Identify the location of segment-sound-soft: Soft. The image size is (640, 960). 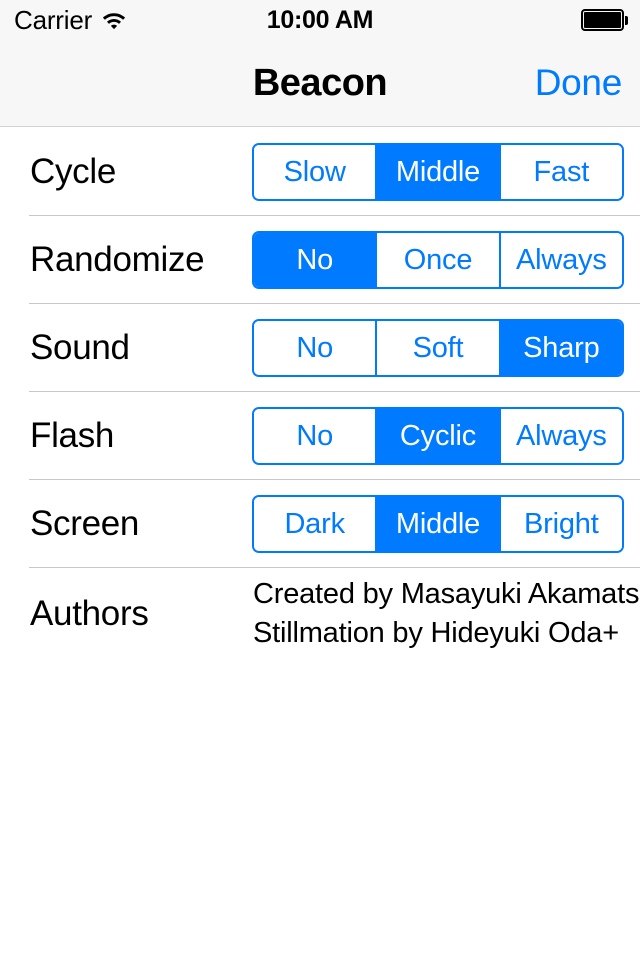
(437, 348).